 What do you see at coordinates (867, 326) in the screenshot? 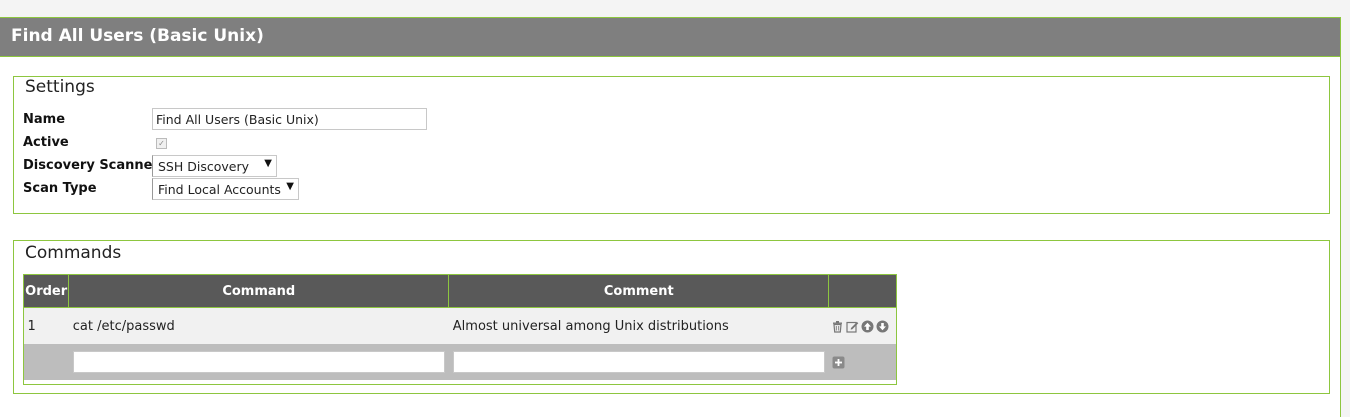
I see `arrow-up-circle-icon` at bounding box center [867, 326].